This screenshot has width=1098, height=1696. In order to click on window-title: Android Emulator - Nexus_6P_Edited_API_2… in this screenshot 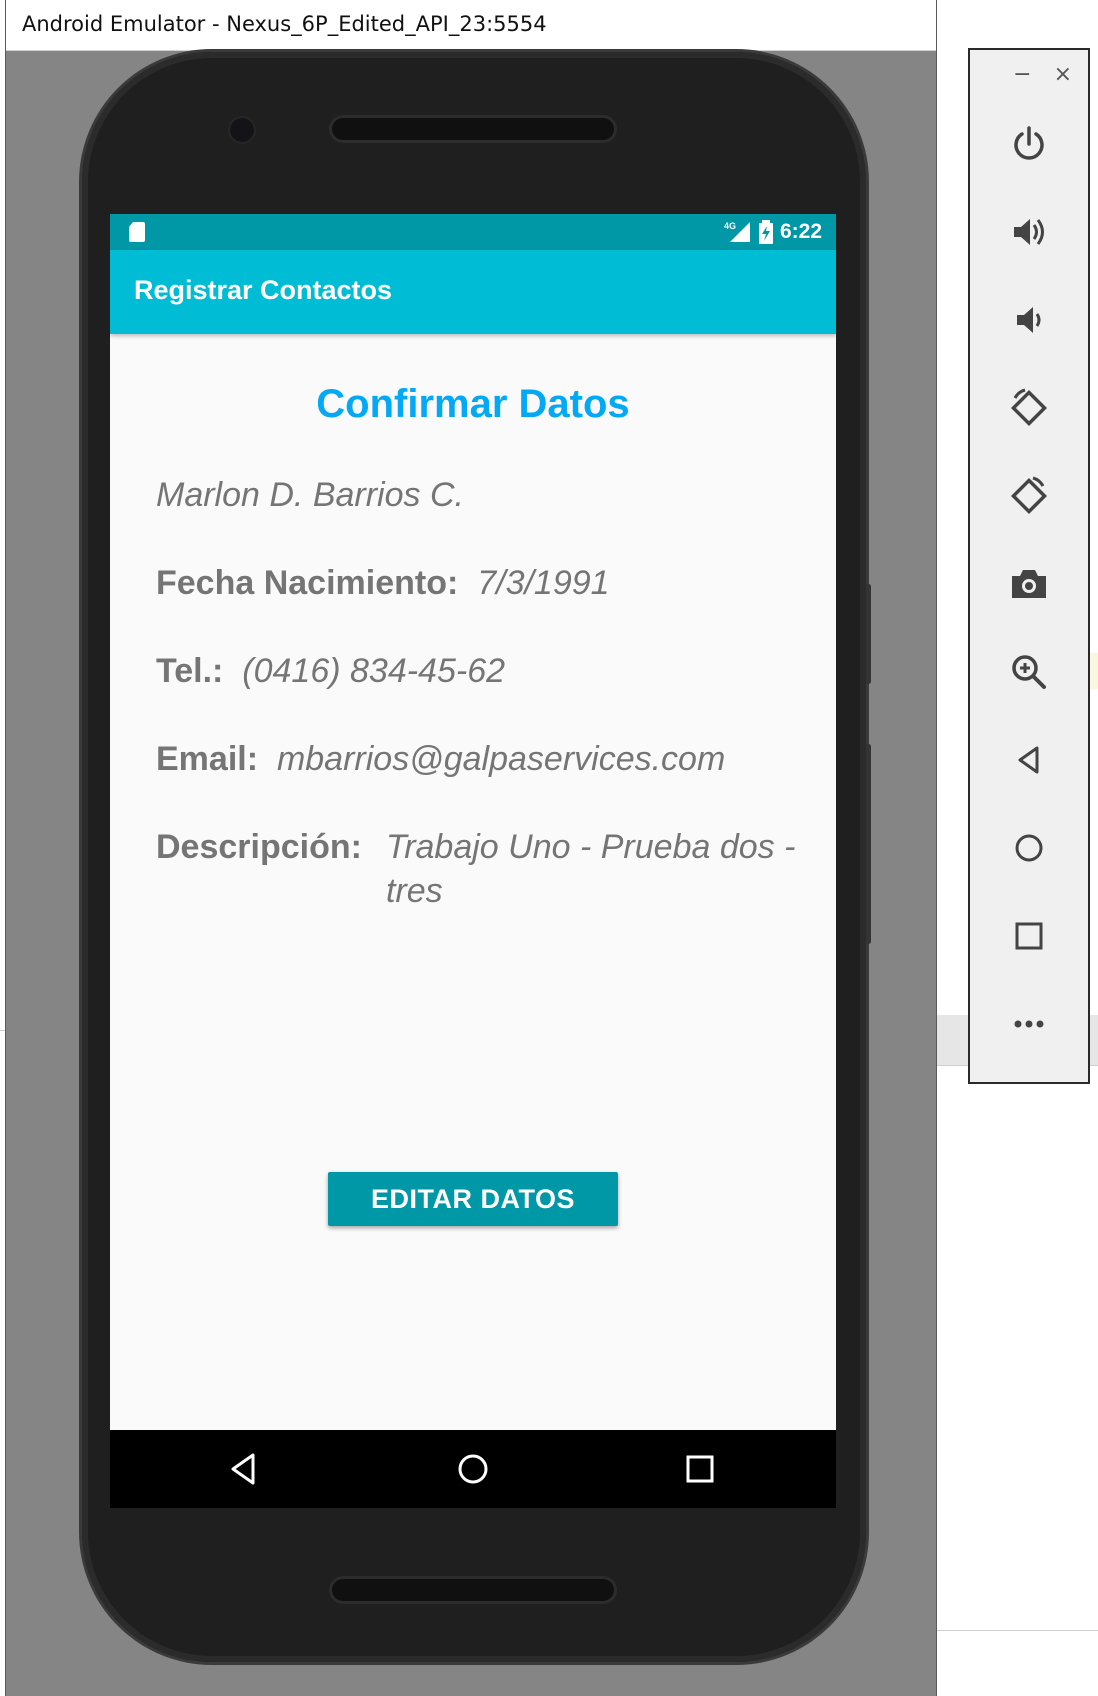, I will do `click(284, 24)`.